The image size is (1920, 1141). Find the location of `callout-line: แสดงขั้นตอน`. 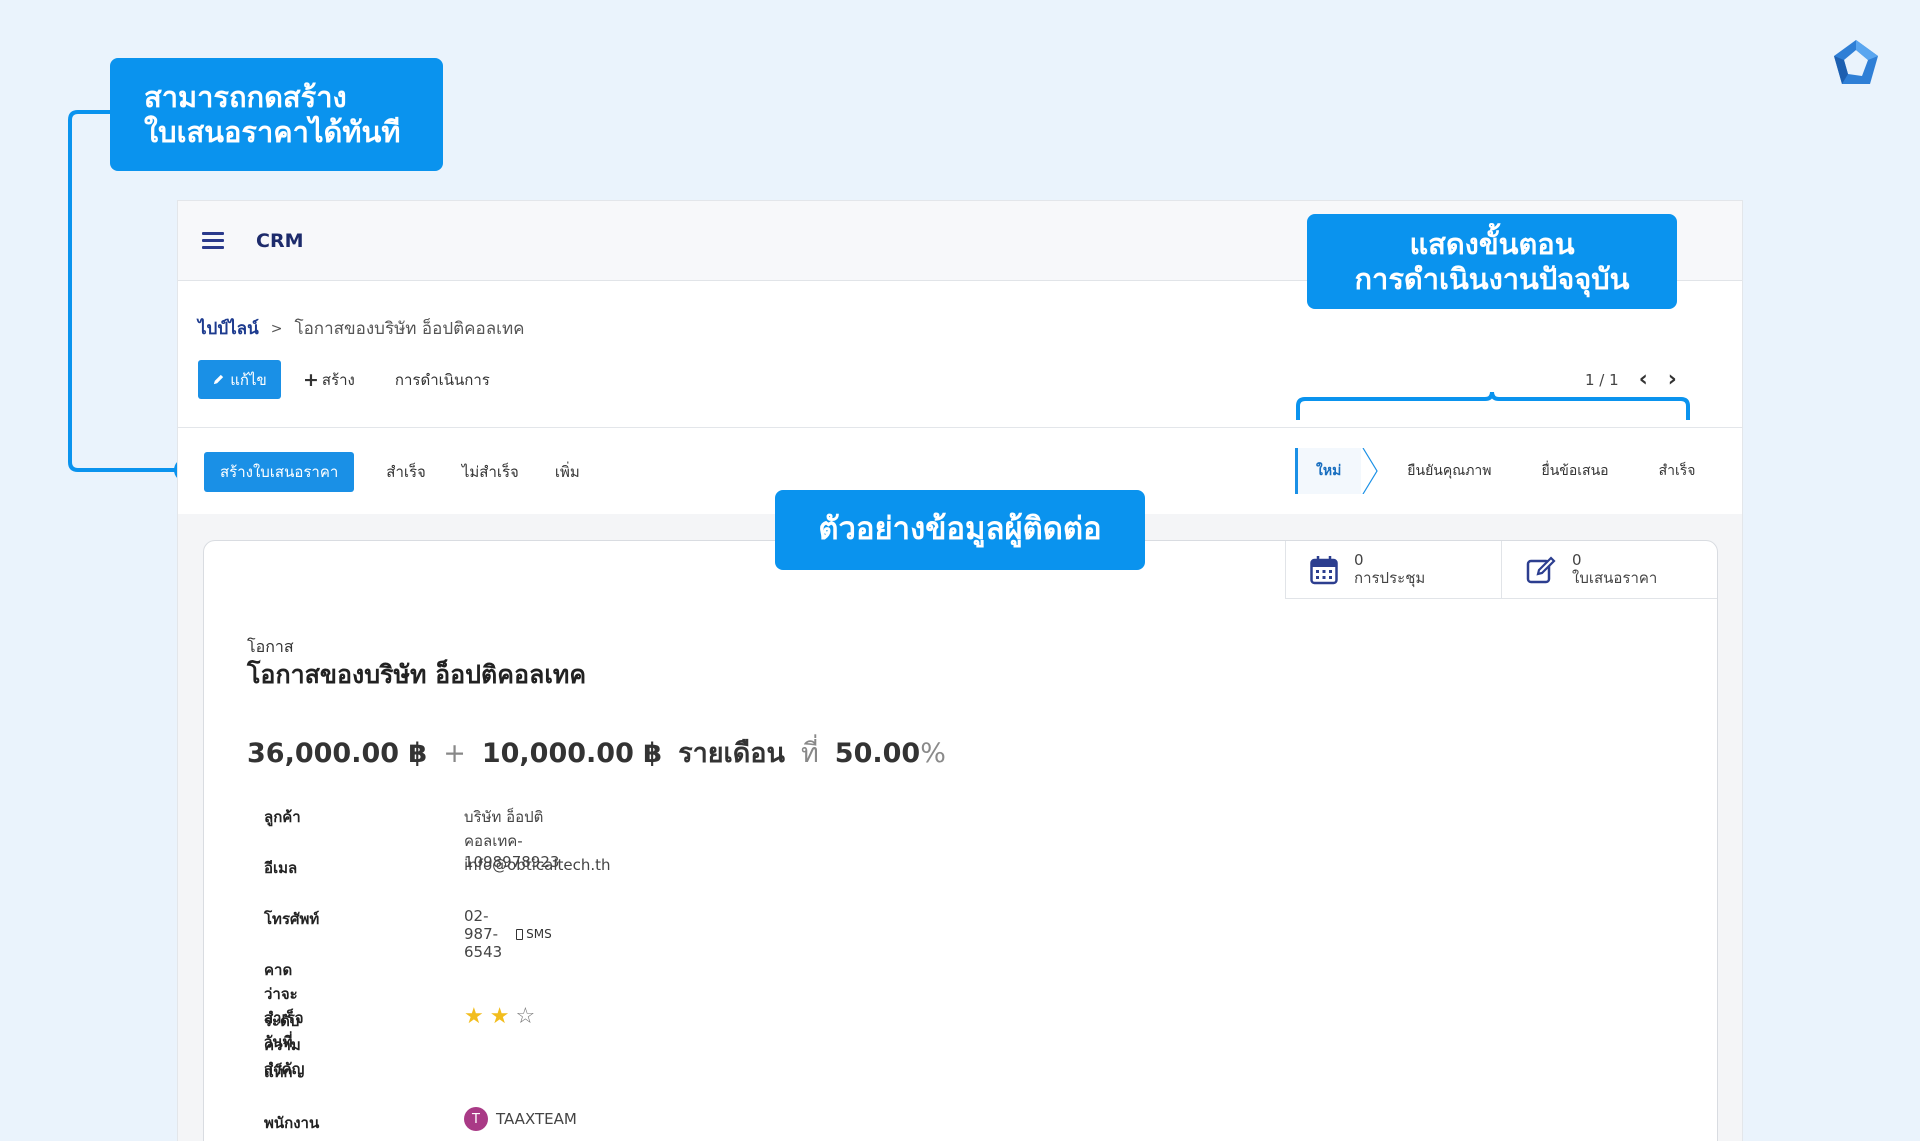

callout-line: แสดงขั้นตอน is located at coordinates (1492, 243).